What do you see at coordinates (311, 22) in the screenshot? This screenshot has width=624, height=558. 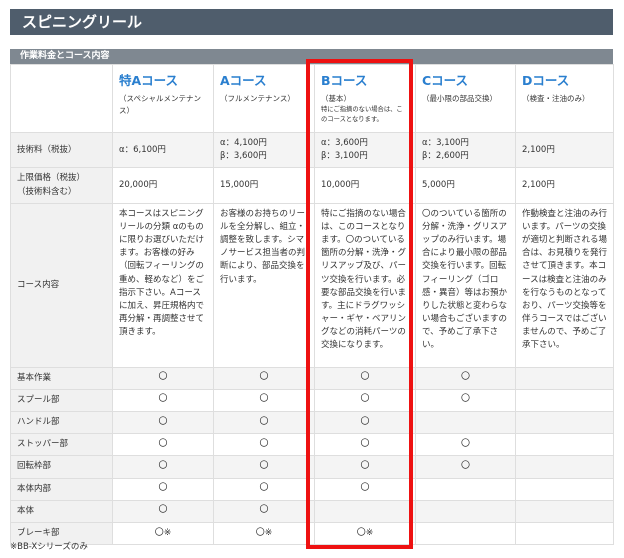 I see `page-title: スピニングリール` at bounding box center [311, 22].